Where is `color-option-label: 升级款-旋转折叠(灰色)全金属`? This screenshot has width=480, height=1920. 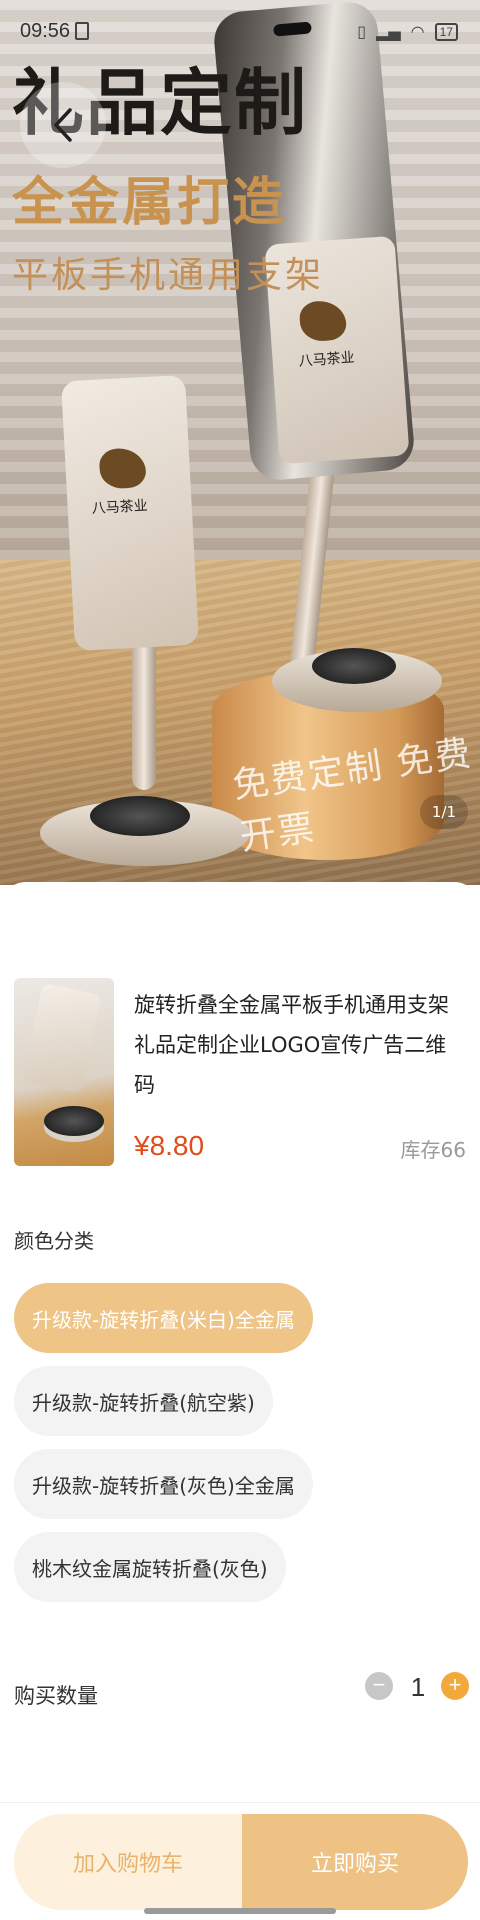
color-option-label: 升级款-旋转折叠(灰色)全金属 is located at coordinates (163, 1485).